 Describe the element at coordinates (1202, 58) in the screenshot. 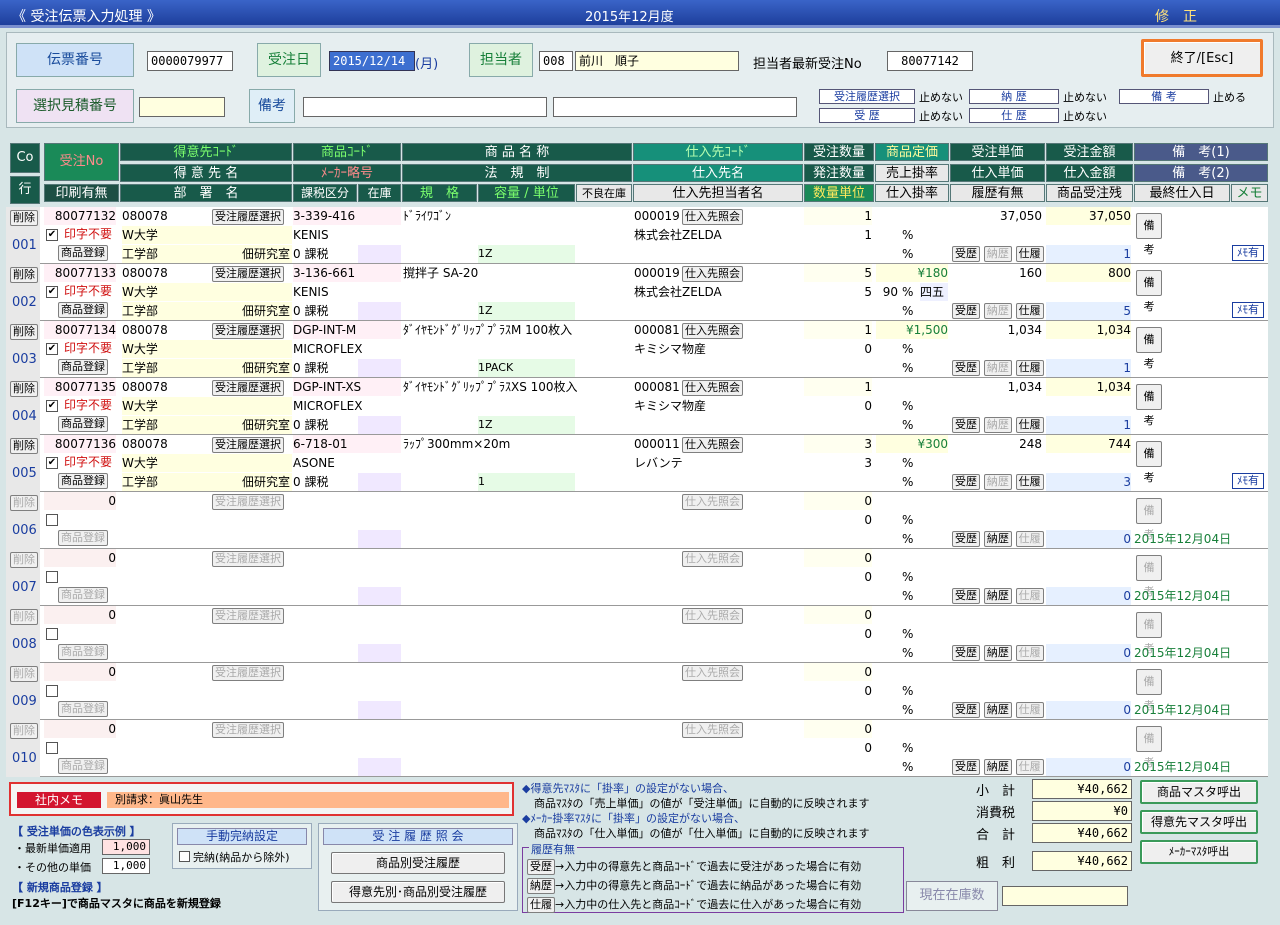

I see `exit-button: 終了/[Esc]` at that location.